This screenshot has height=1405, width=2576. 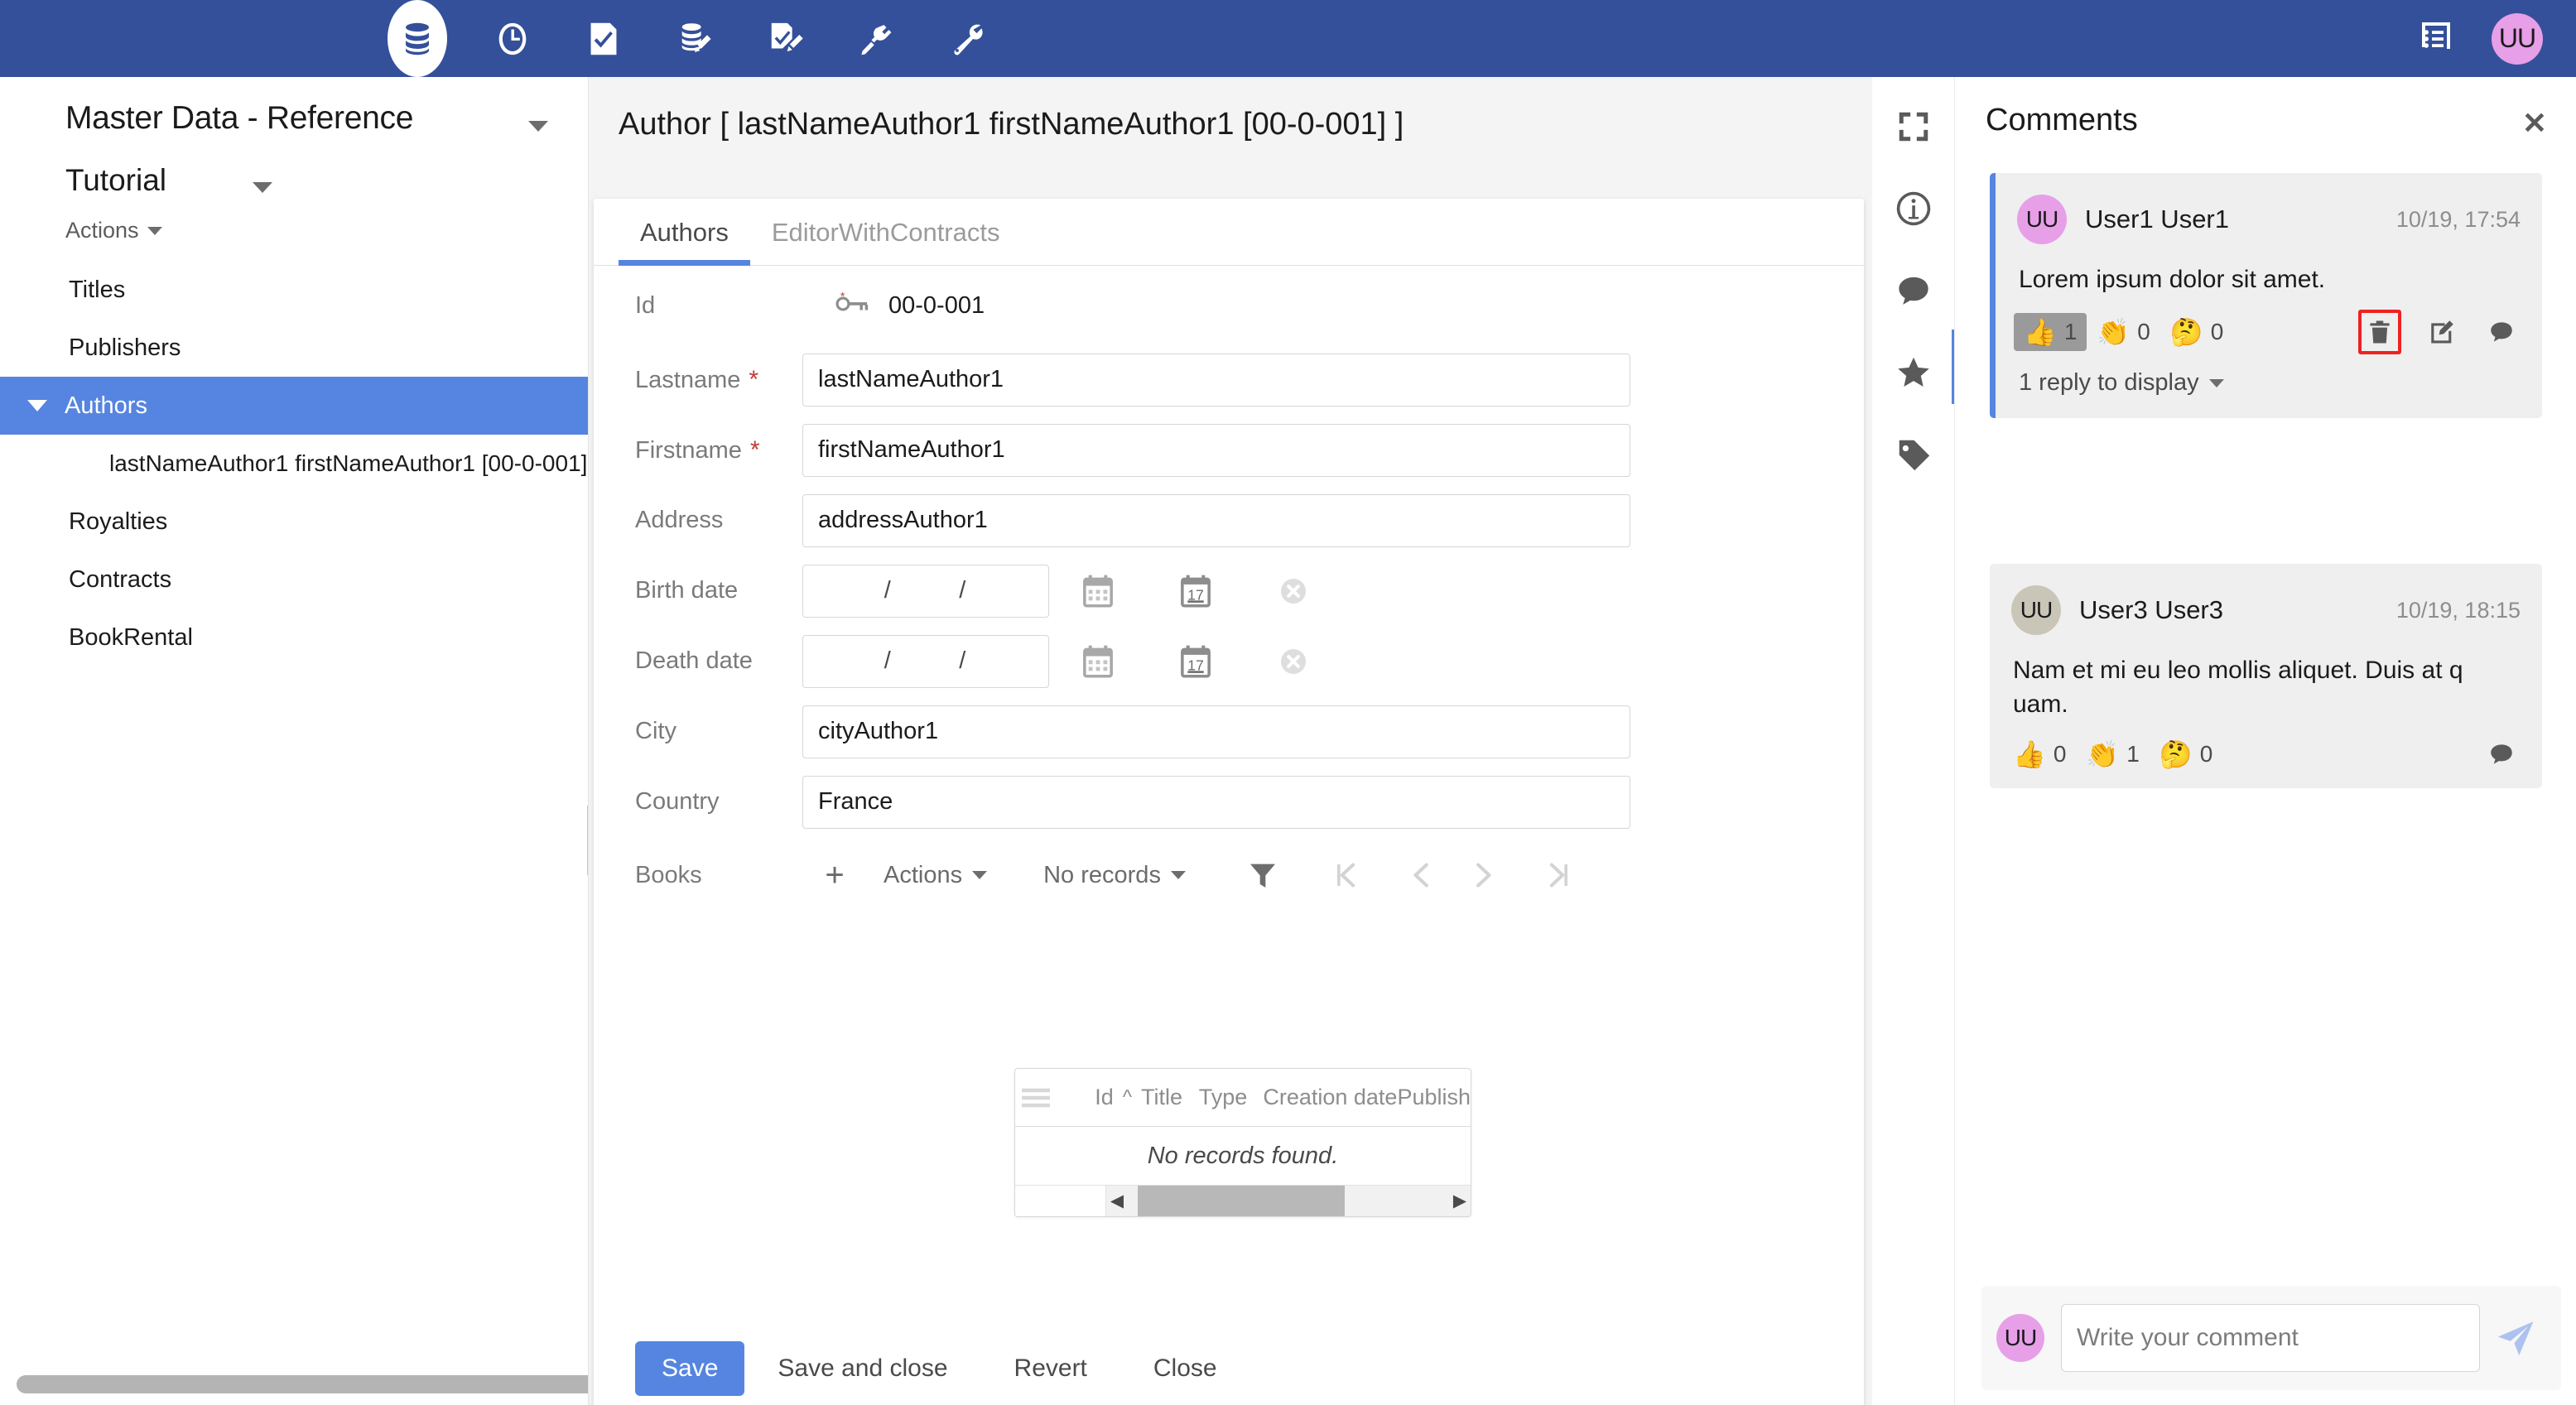 I want to click on checklist-icon, so click(x=603, y=39).